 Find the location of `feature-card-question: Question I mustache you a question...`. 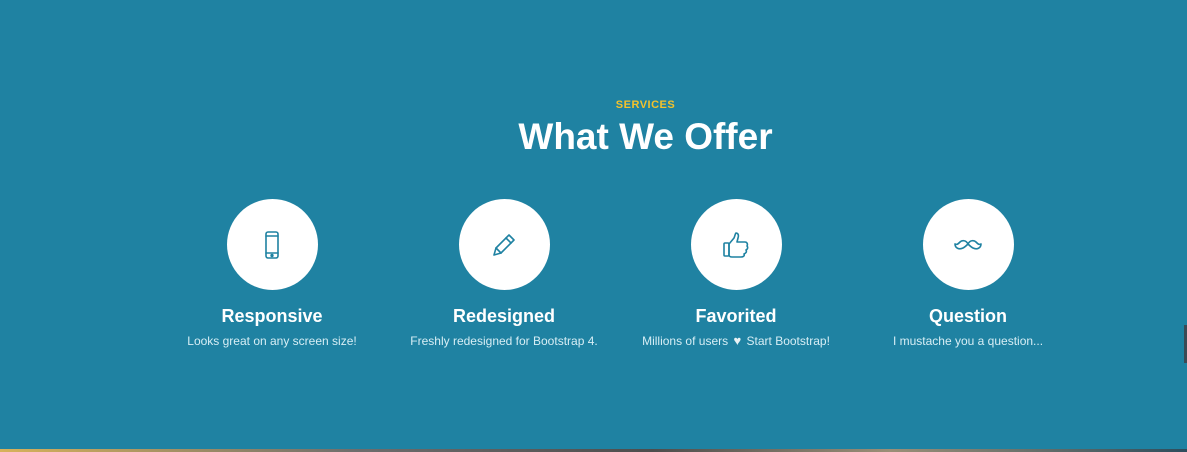

feature-card-question: Question I mustache you a question... is located at coordinates (968, 279).